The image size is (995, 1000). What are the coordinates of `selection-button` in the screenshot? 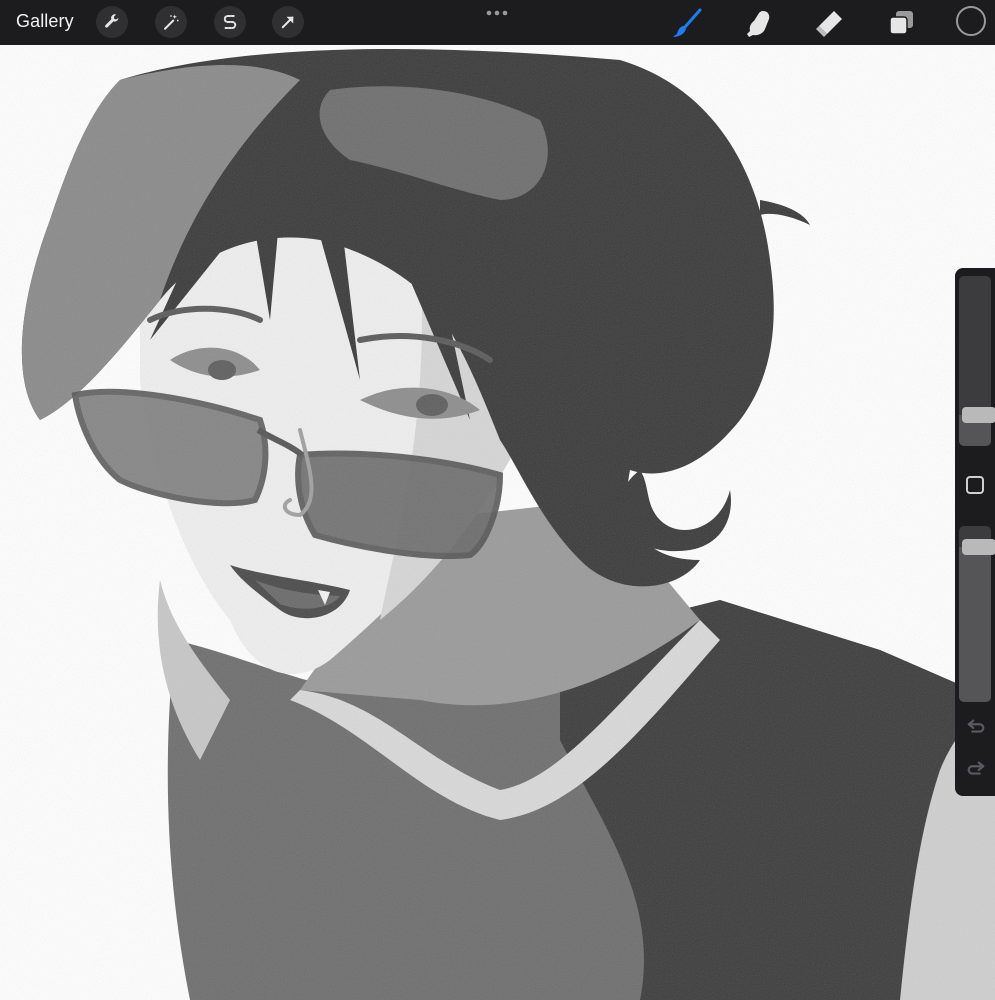 It's located at (230, 22).